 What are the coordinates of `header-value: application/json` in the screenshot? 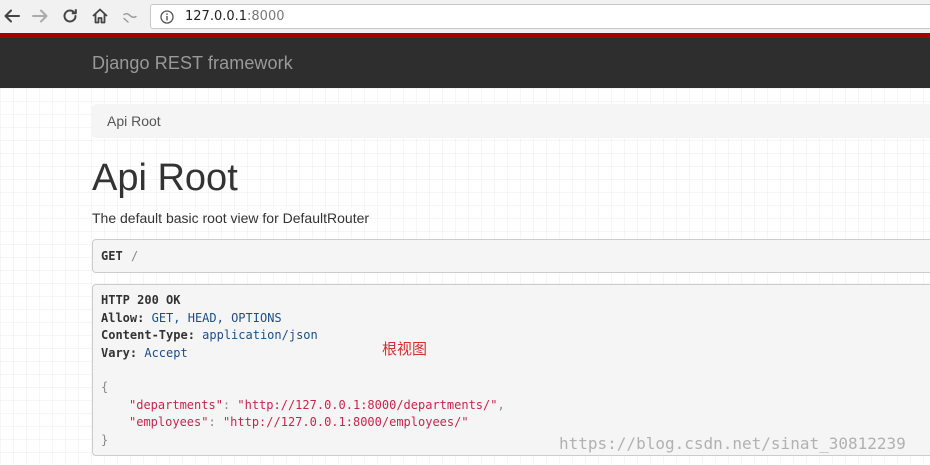 It's located at (260, 335).